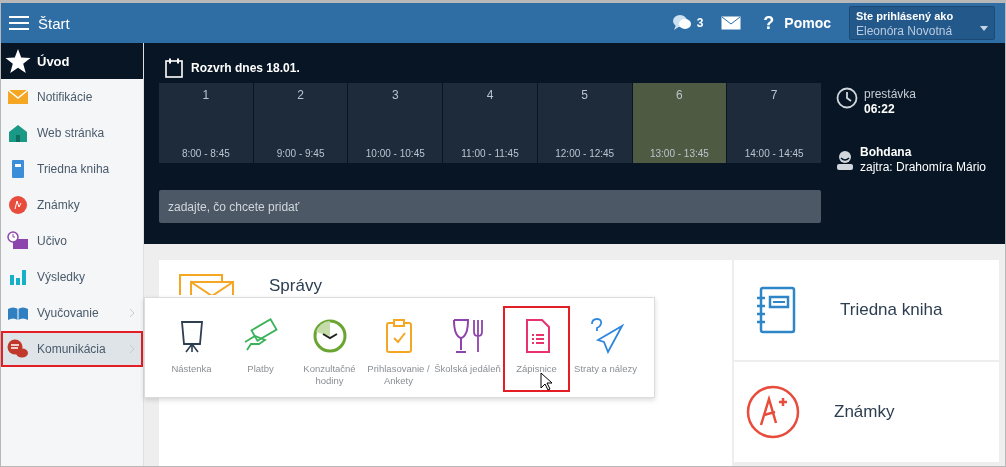  I want to click on period-number: 7, so click(774, 95).